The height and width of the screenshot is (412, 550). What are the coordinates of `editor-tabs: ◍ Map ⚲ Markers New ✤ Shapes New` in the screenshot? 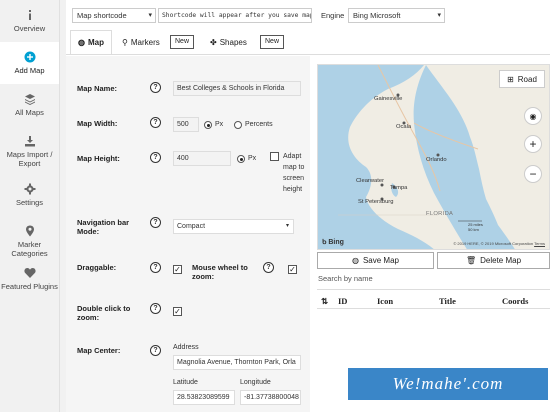 It's located at (190, 42).